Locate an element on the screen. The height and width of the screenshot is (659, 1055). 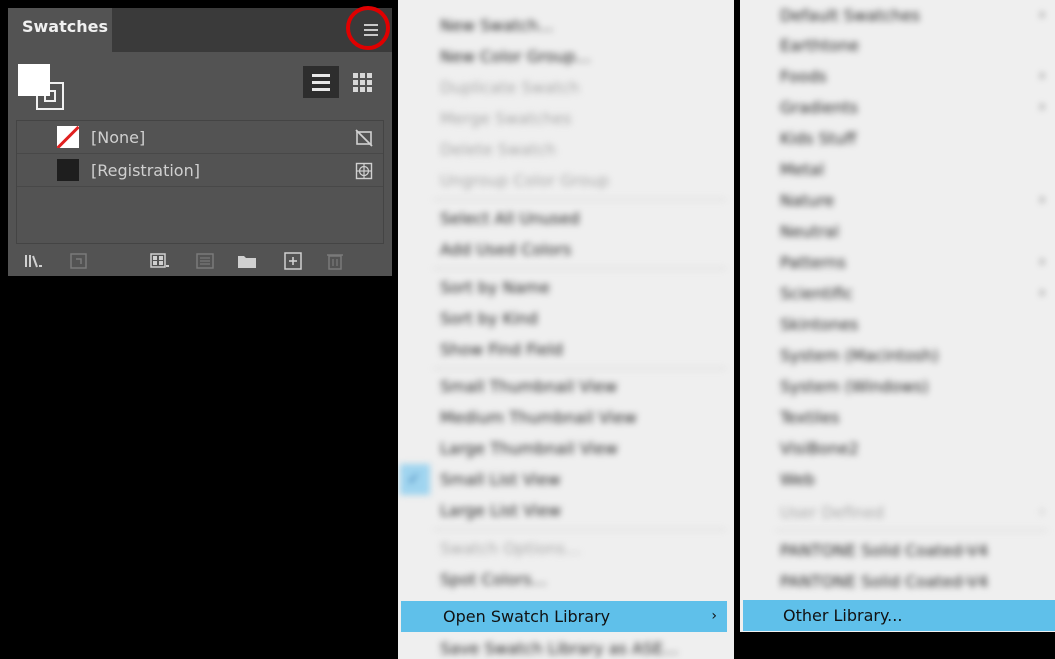
menu-item-open-swatch-library: Open Swatch Library › is located at coordinates (564, 616).